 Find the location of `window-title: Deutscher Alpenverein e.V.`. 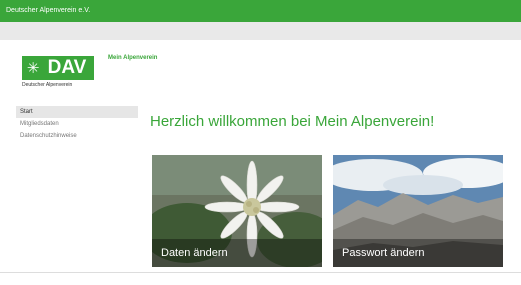

window-title: Deutscher Alpenverein e.V. is located at coordinates (48, 10).